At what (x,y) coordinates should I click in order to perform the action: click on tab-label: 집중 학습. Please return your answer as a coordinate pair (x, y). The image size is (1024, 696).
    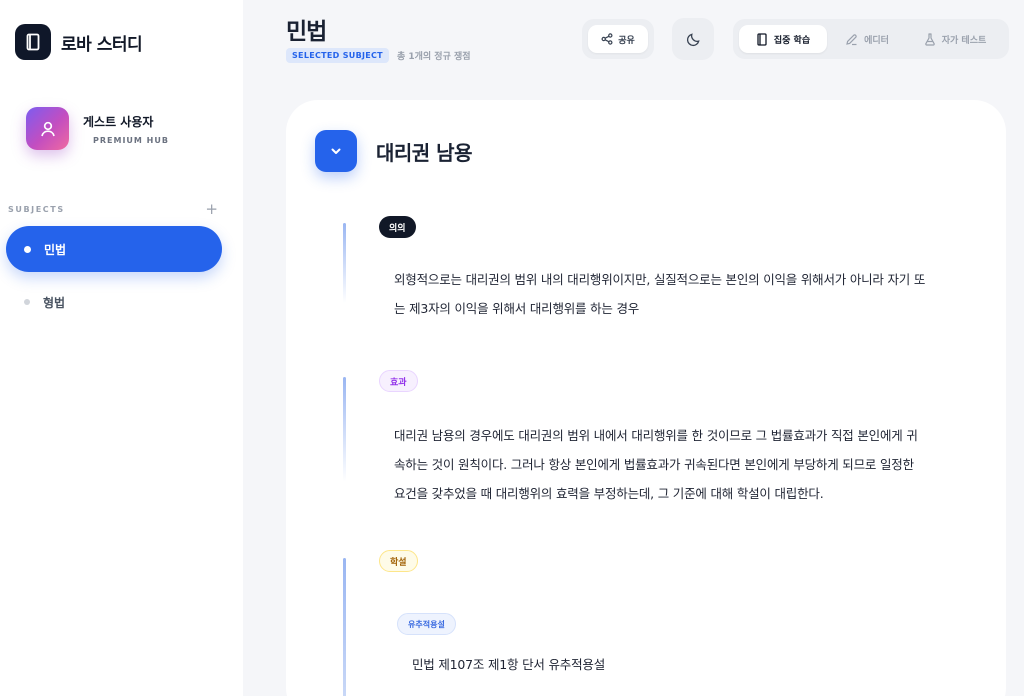
    Looking at the image, I should click on (792, 40).